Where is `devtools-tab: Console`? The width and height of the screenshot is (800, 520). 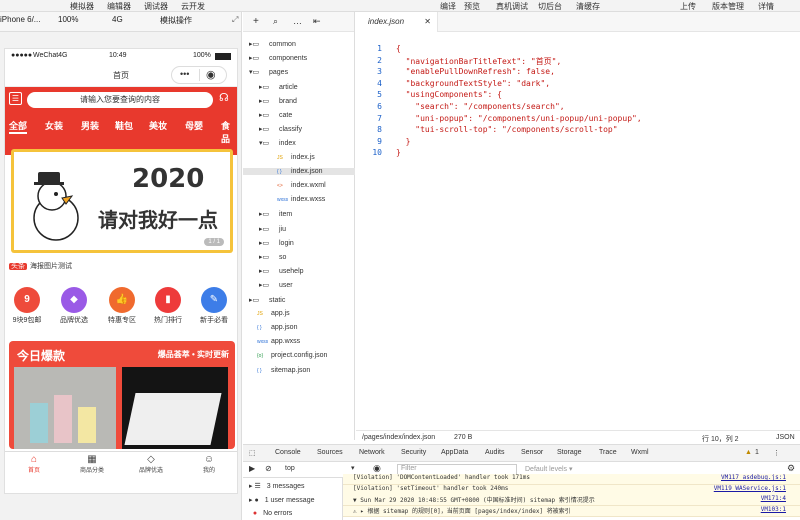
devtools-tab: Console is located at coordinates (288, 452).